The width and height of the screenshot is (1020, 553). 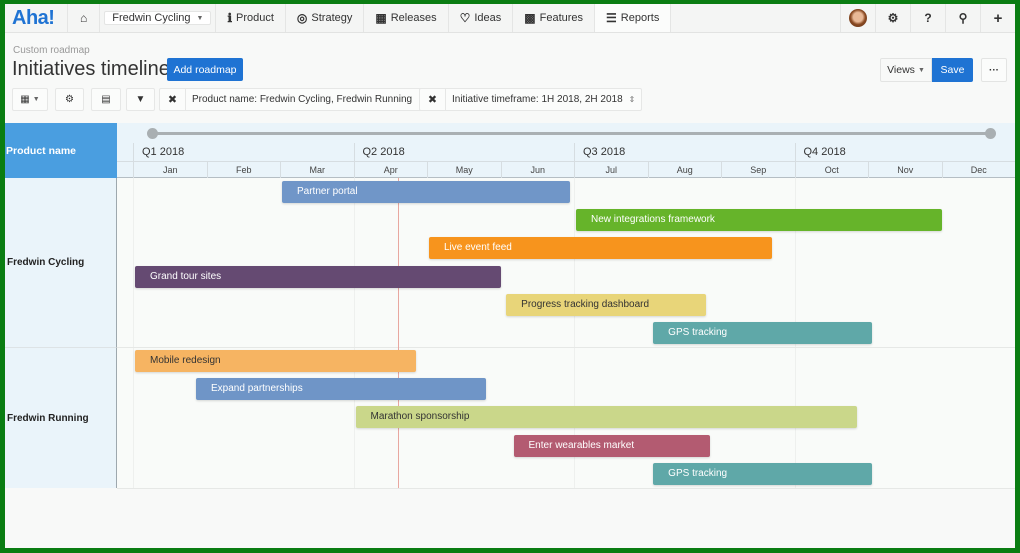 I want to click on nav-product: ℹ Product, so click(x=249, y=18).